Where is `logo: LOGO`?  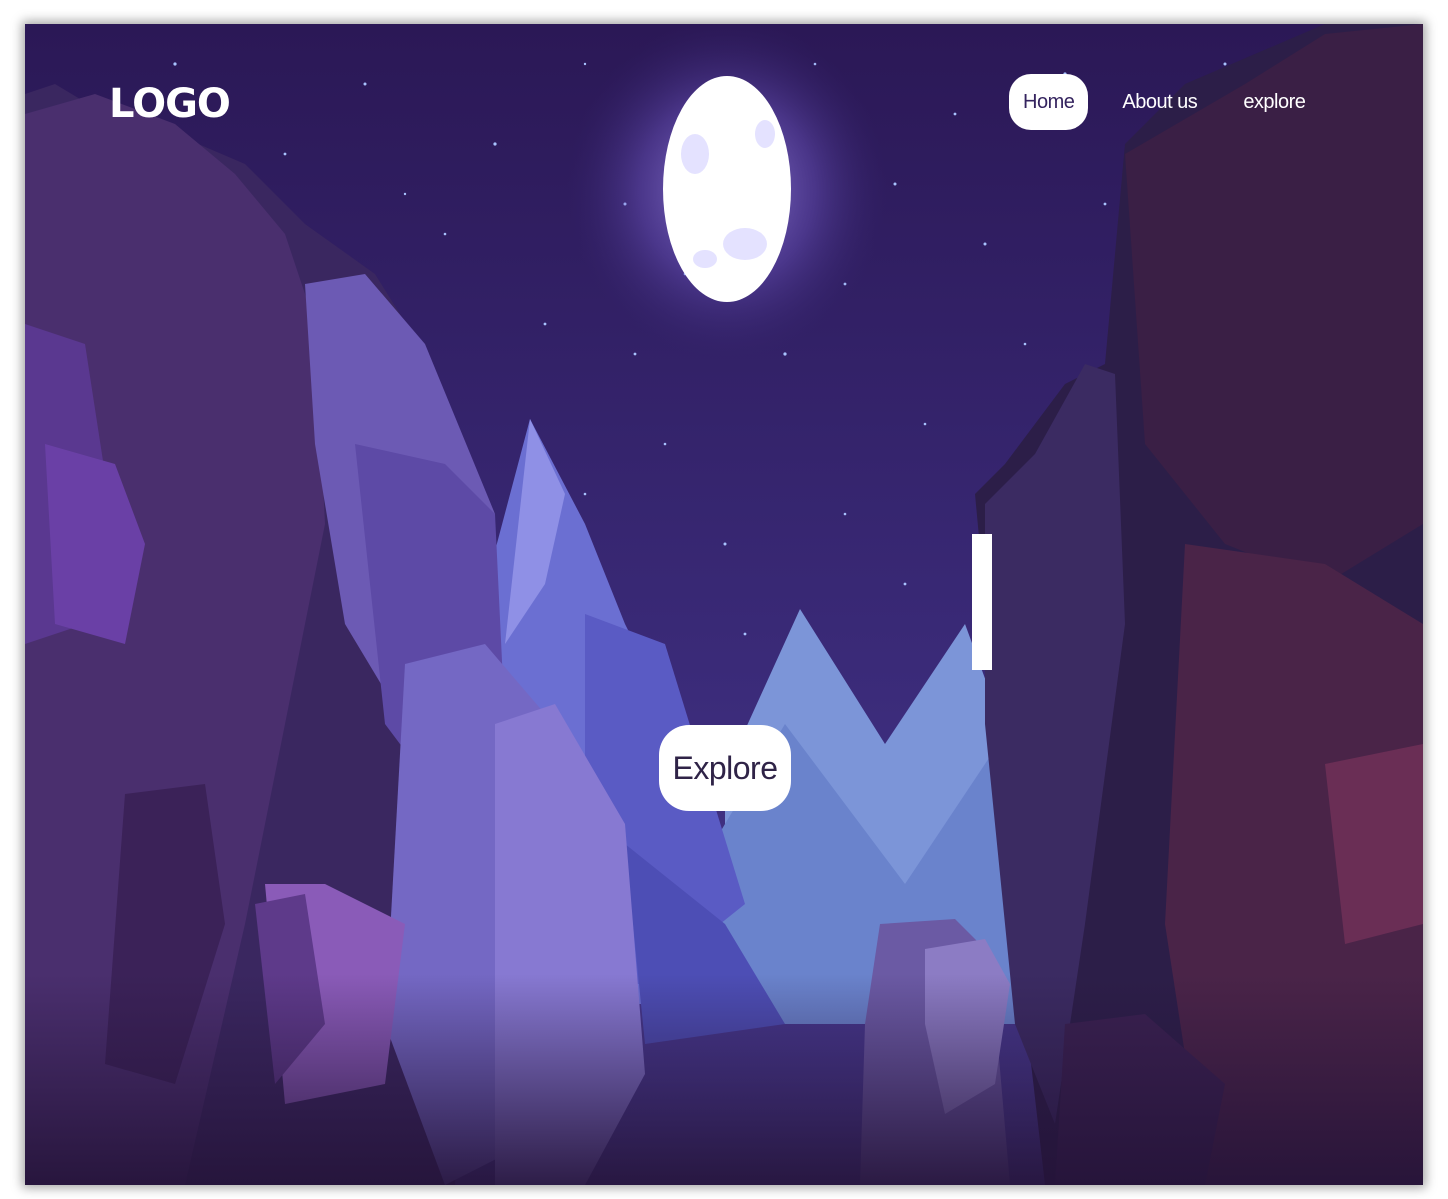 logo: LOGO is located at coordinates (170, 104).